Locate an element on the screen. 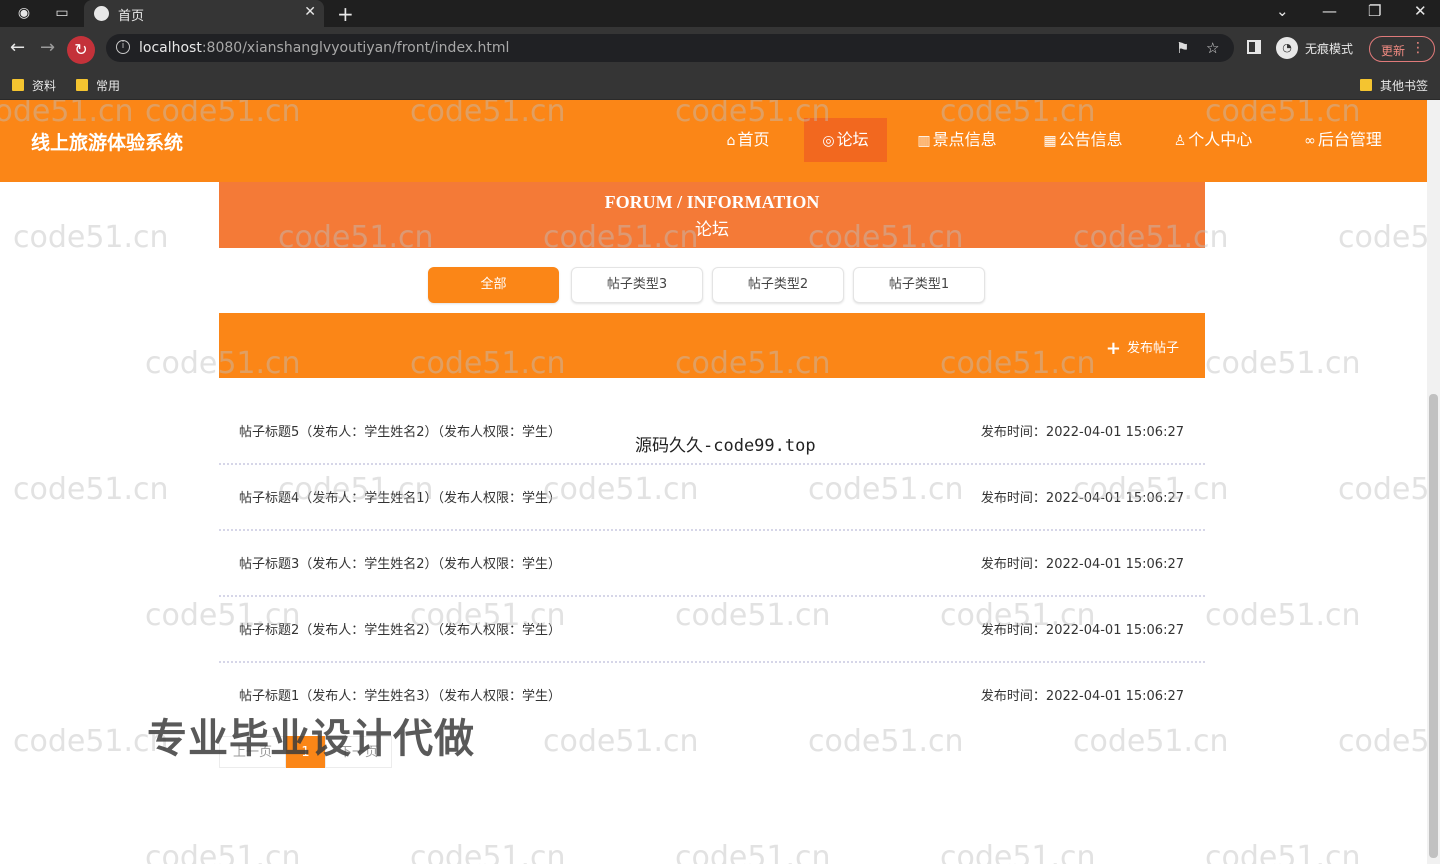 This screenshot has width=1440, height=864. minimize-icon: — is located at coordinates (1329, 11).